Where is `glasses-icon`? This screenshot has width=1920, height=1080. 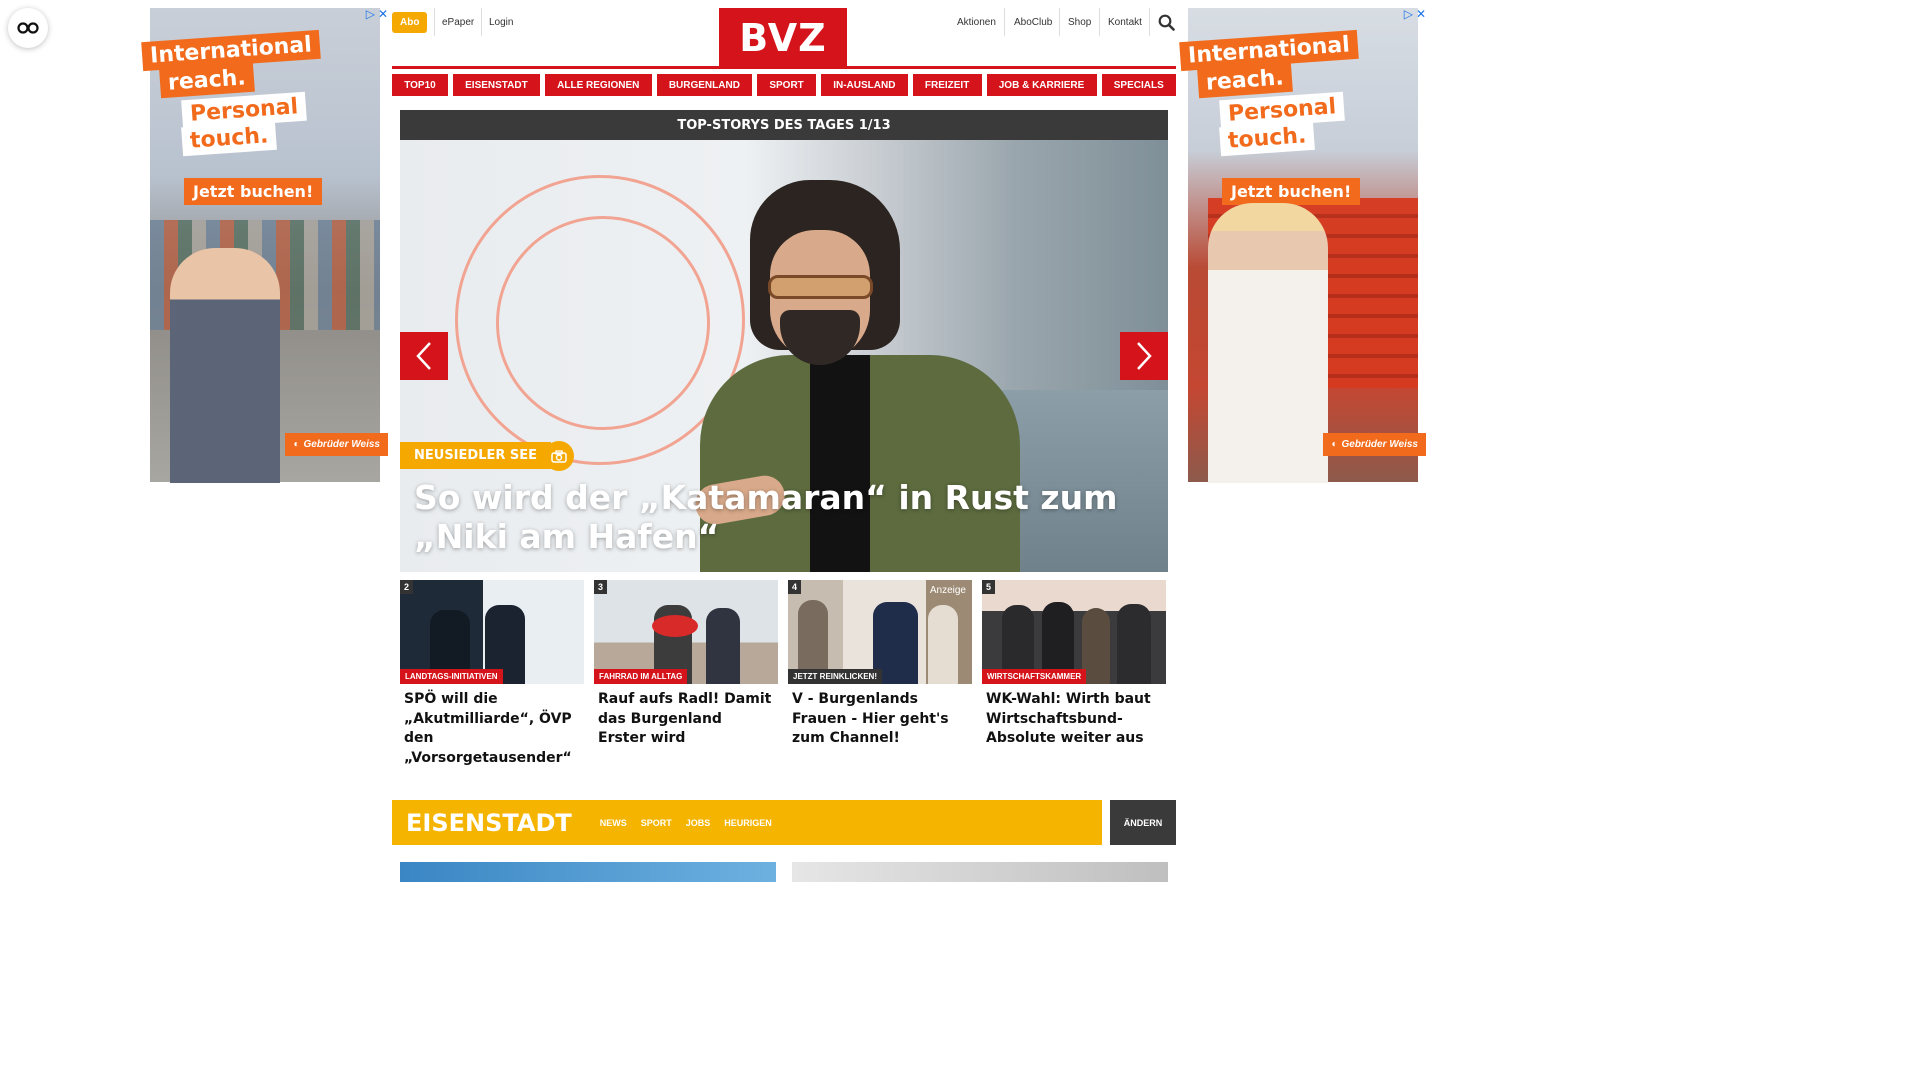
glasses-icon is located at coordinates (28, 28).